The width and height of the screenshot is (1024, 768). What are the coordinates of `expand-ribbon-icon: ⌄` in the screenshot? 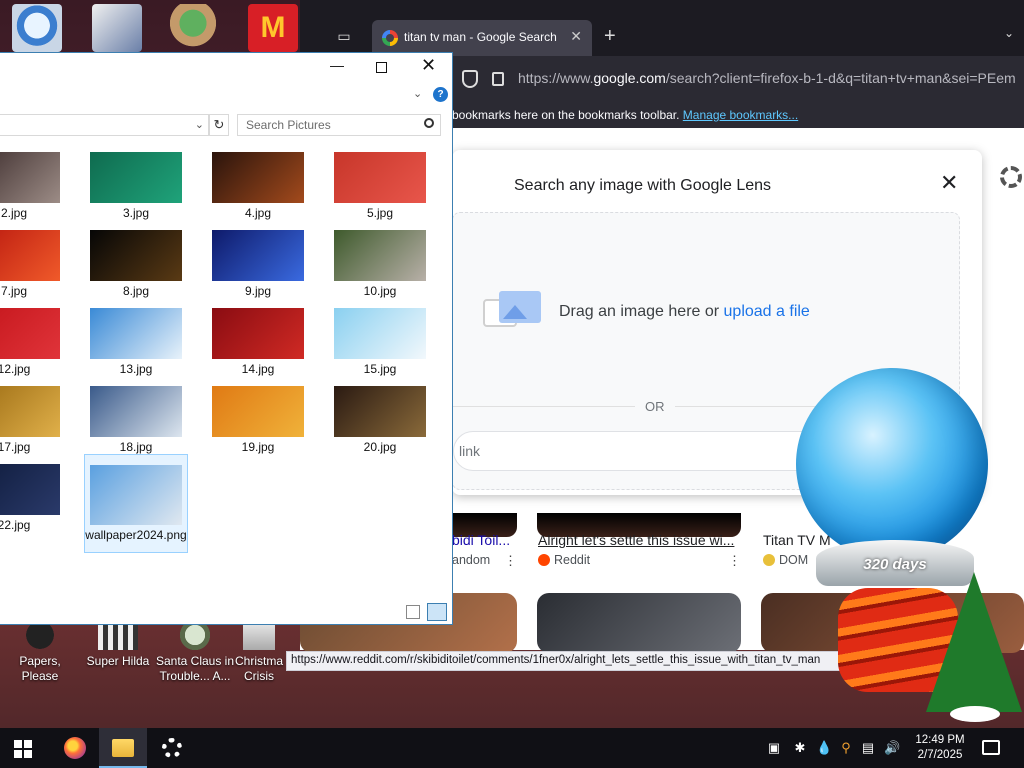 It's located at (417, 93).